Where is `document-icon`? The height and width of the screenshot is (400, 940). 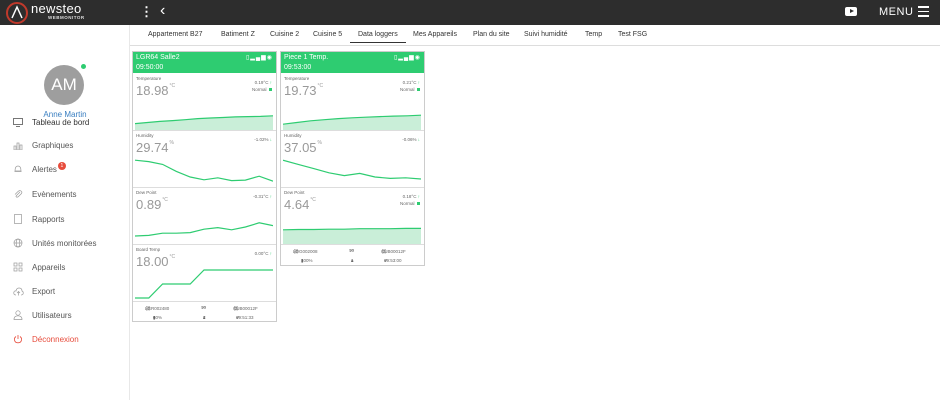 document-icon is located at coordinates (18, 219).